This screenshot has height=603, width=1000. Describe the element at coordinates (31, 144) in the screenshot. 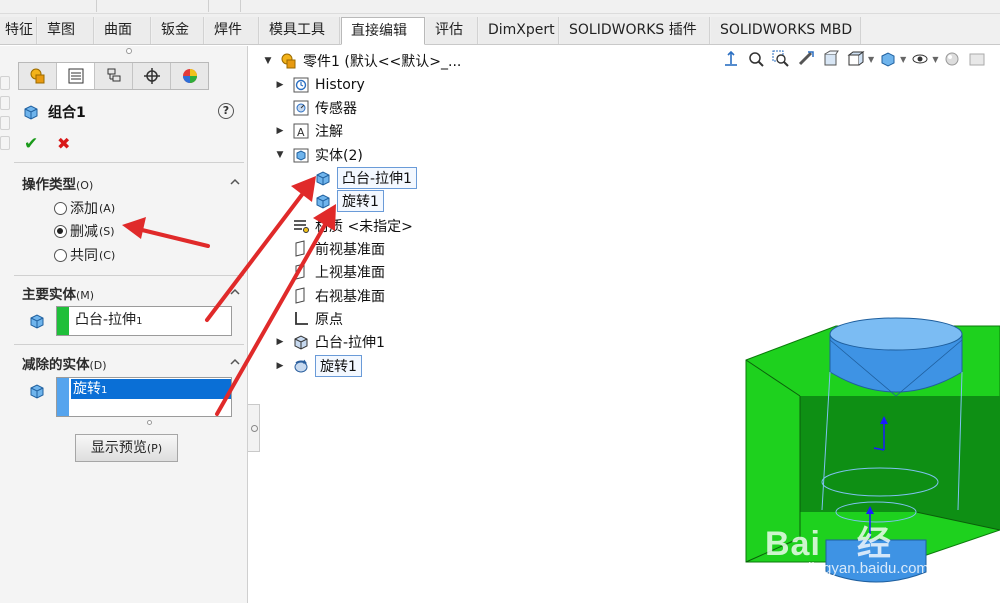

I see `ok-button: ✔` at that location.